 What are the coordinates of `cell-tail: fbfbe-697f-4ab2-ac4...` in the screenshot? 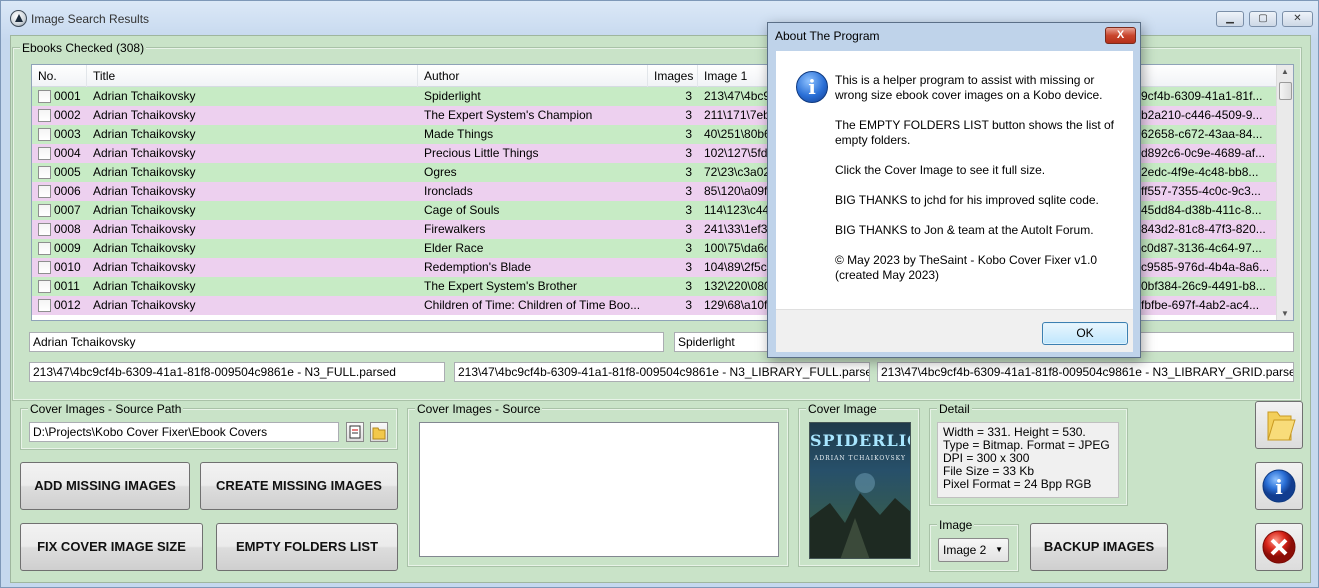 It's located at (1200, 305).